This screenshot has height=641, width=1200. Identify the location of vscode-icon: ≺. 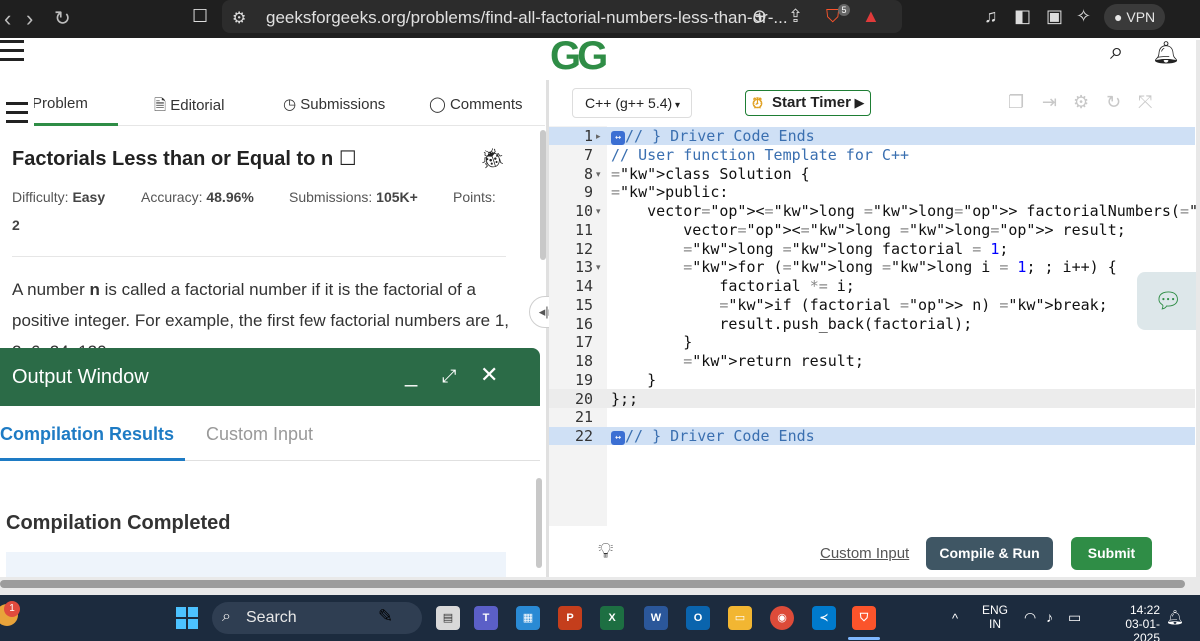
(824, 618).